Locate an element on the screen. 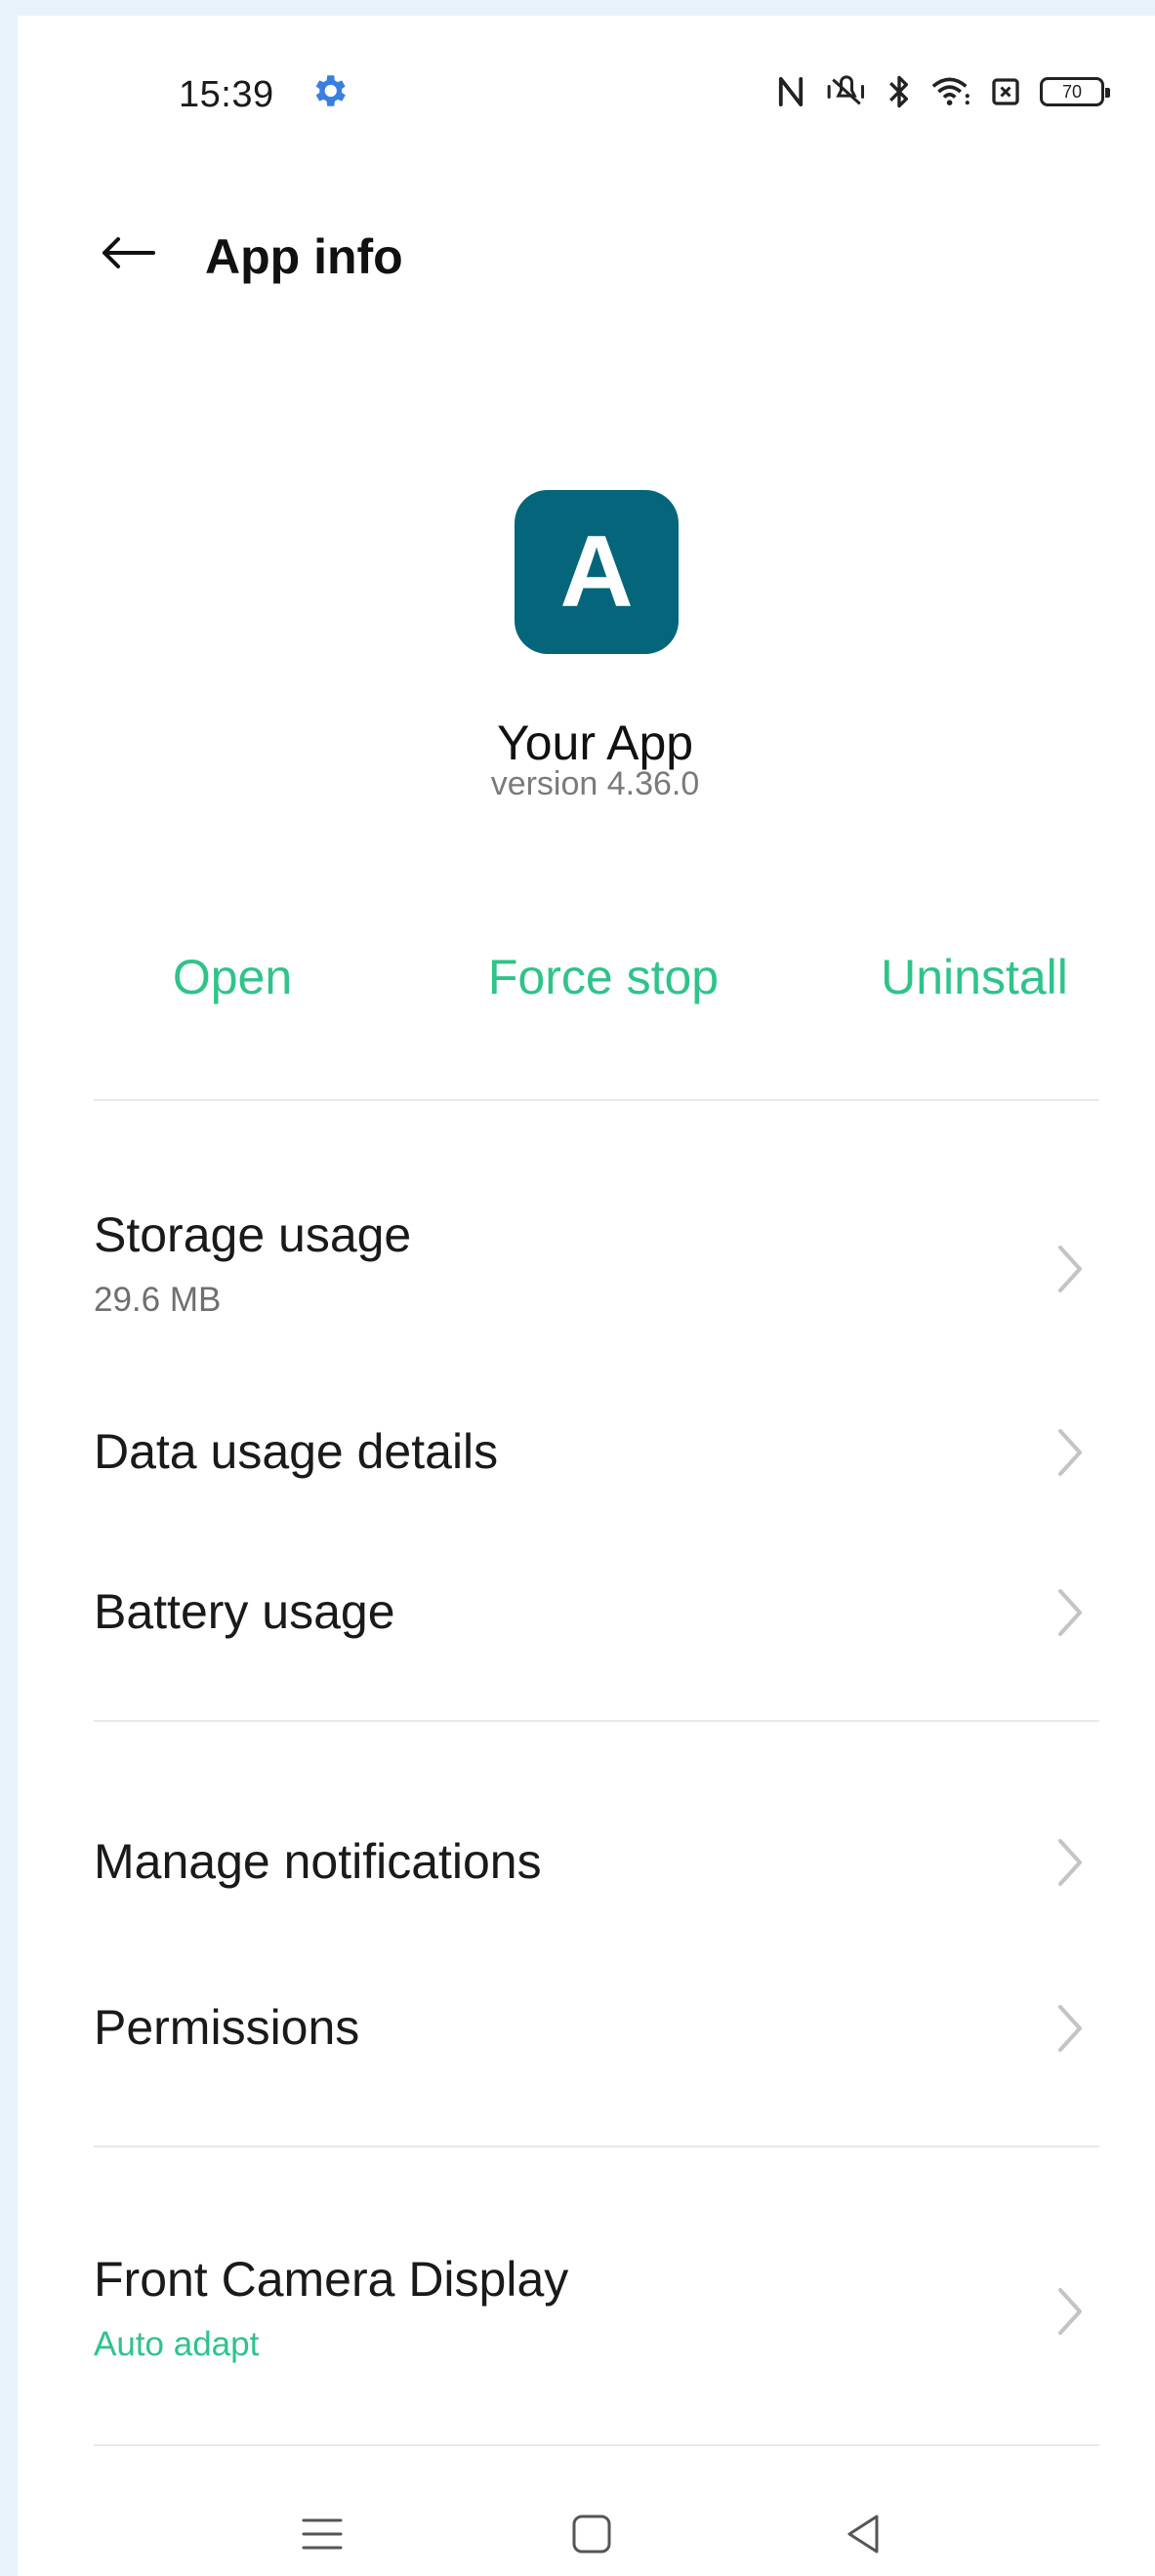 This screenshot has height=2576, width=1155. back-button is located at coordinates (128, 253).